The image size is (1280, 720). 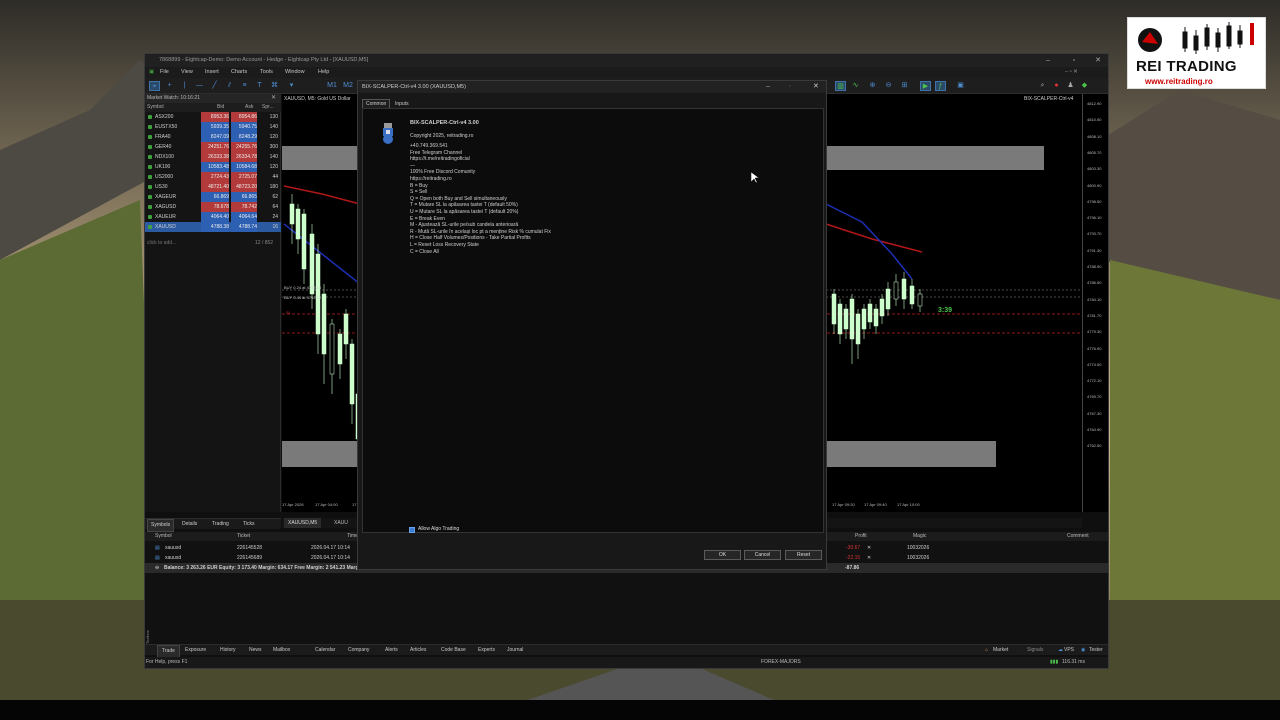 What do you see at coordinates (302, 297) in the screenshot?
I see `buy-label-2: BUY 0.44 at 4792.22` at bounding box center [302, 297].